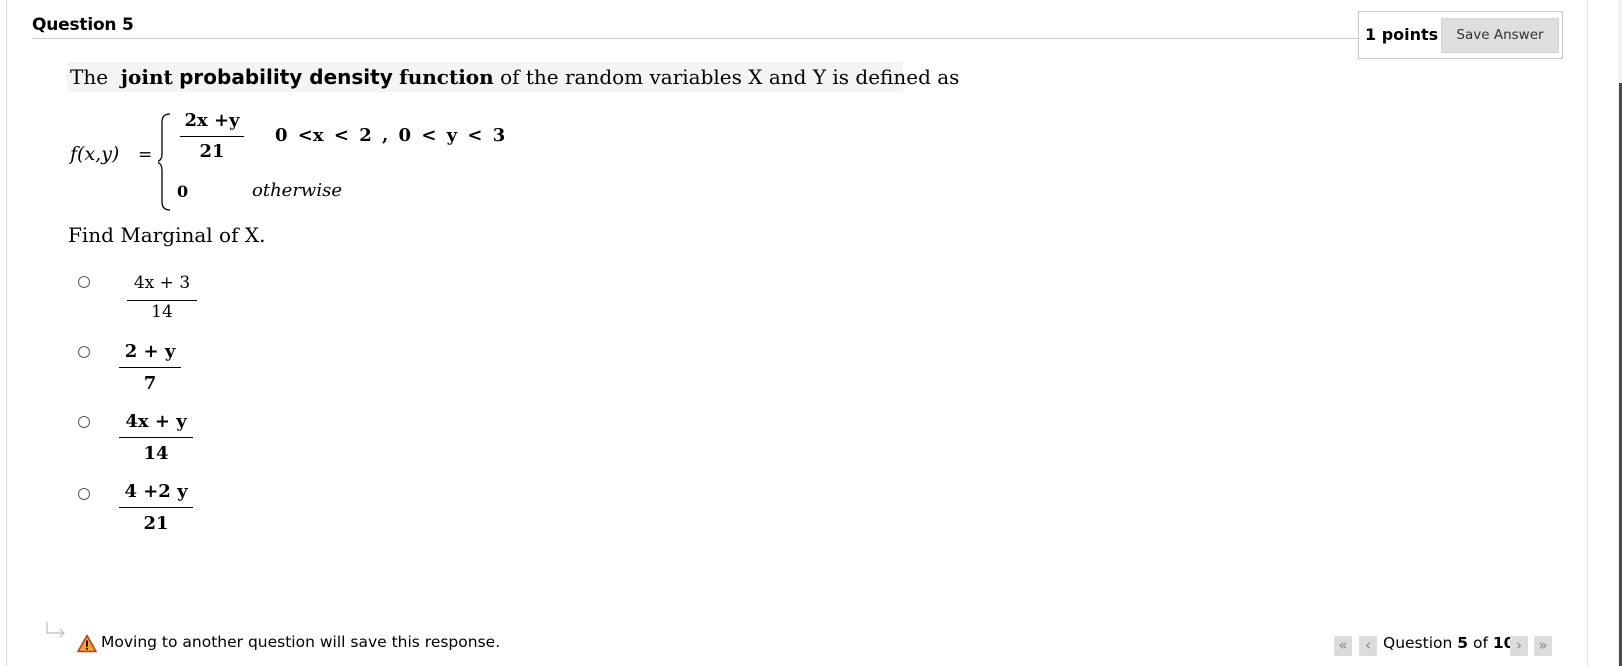  I want to click on left-border, so click(6, 333).